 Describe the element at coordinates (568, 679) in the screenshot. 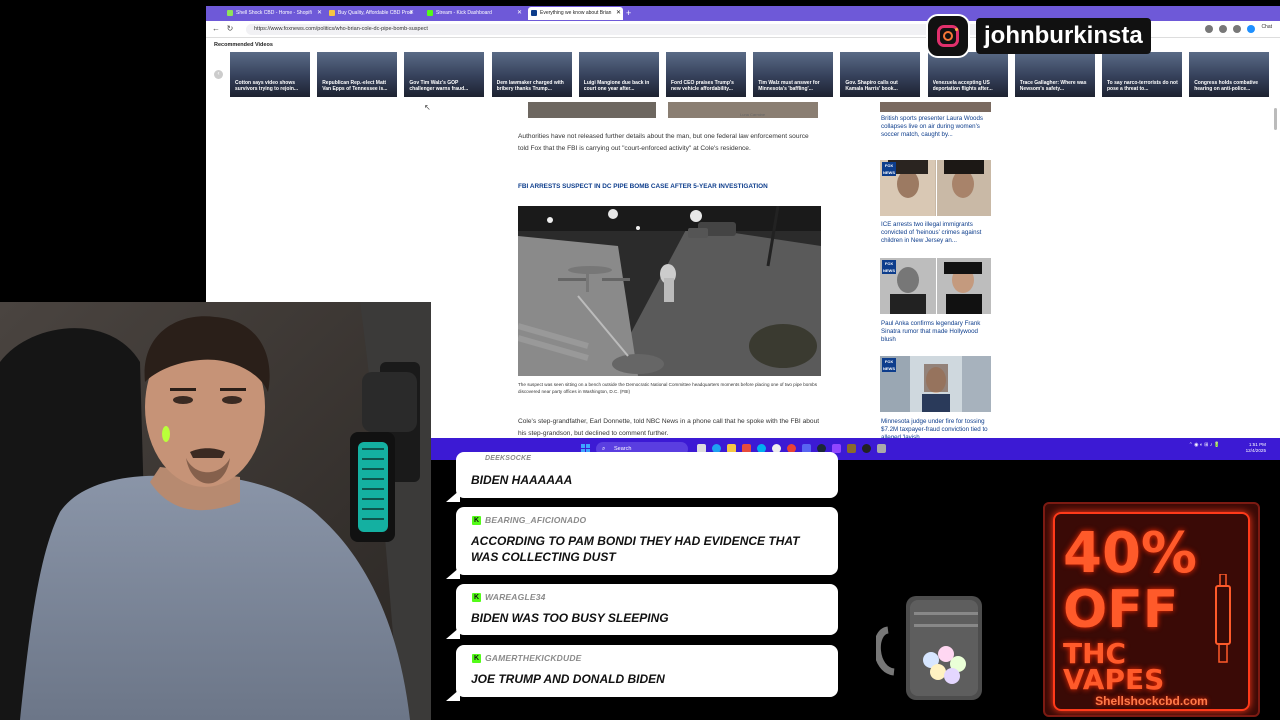

I see `chat-message-text: JOE TRUMP AND DONALD BIDEN` at that location.